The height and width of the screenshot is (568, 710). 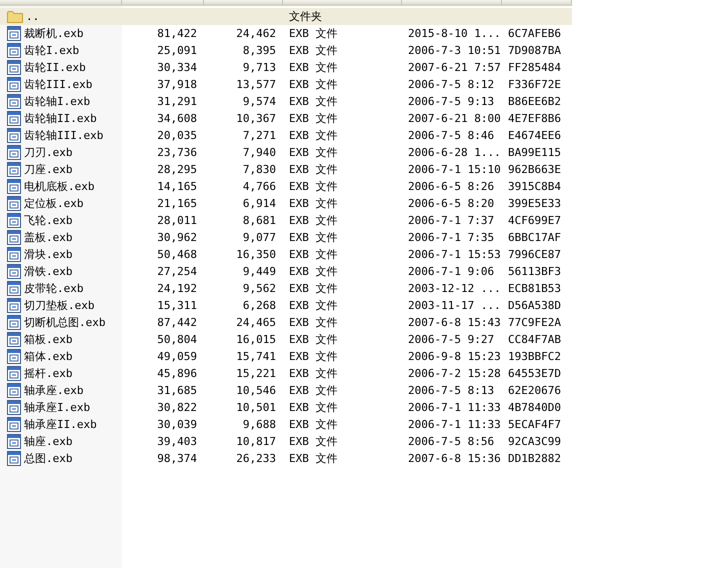 I want to click on file-row: 箱体.exb 49,059 15,741 EXB 文件 2006-9-8 15:23 193BBFC2, so click(x=286, y=356).